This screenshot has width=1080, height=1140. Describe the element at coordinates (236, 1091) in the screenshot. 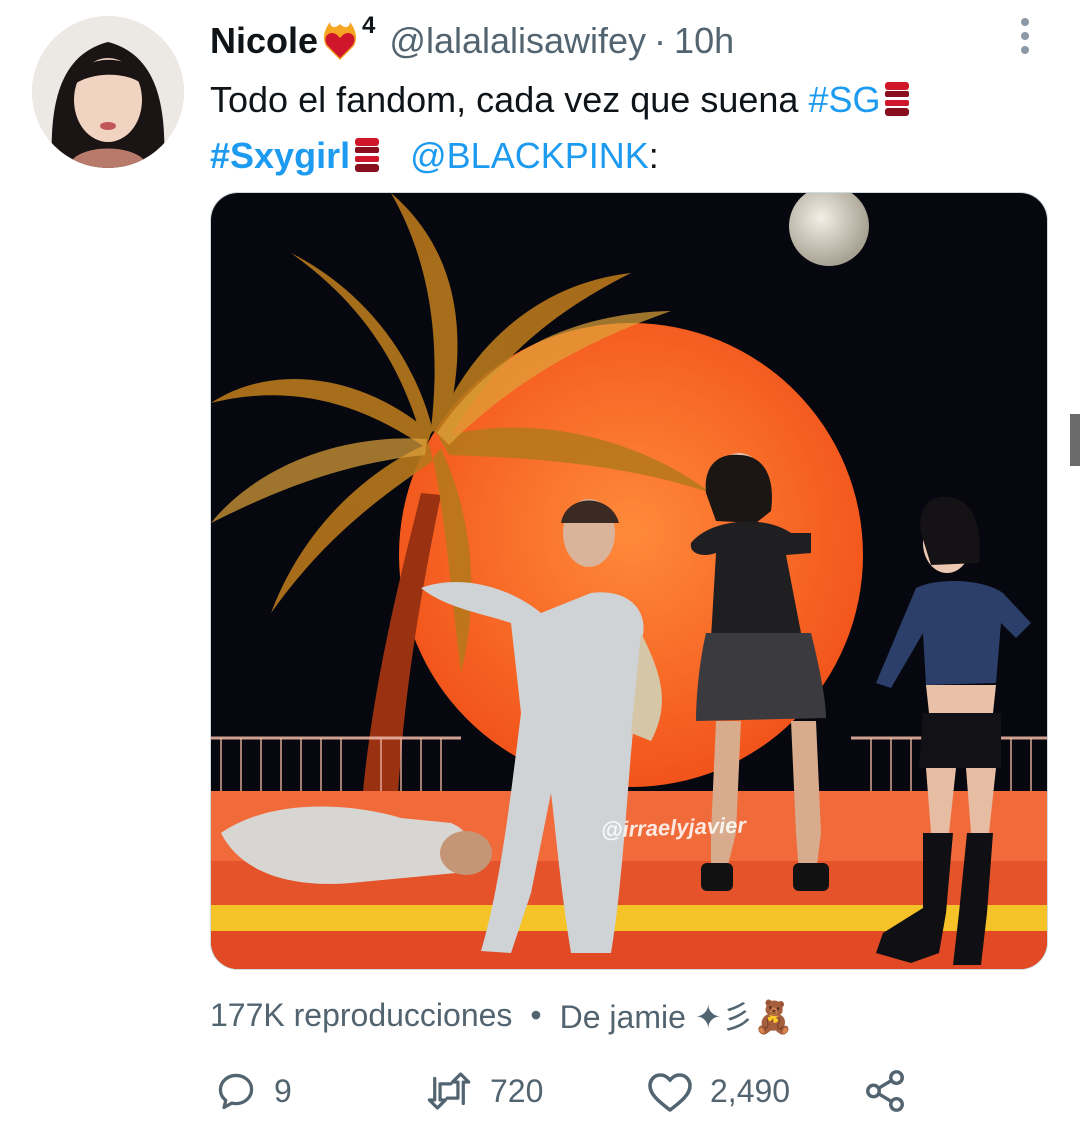

I see `reply-icon` at that location.